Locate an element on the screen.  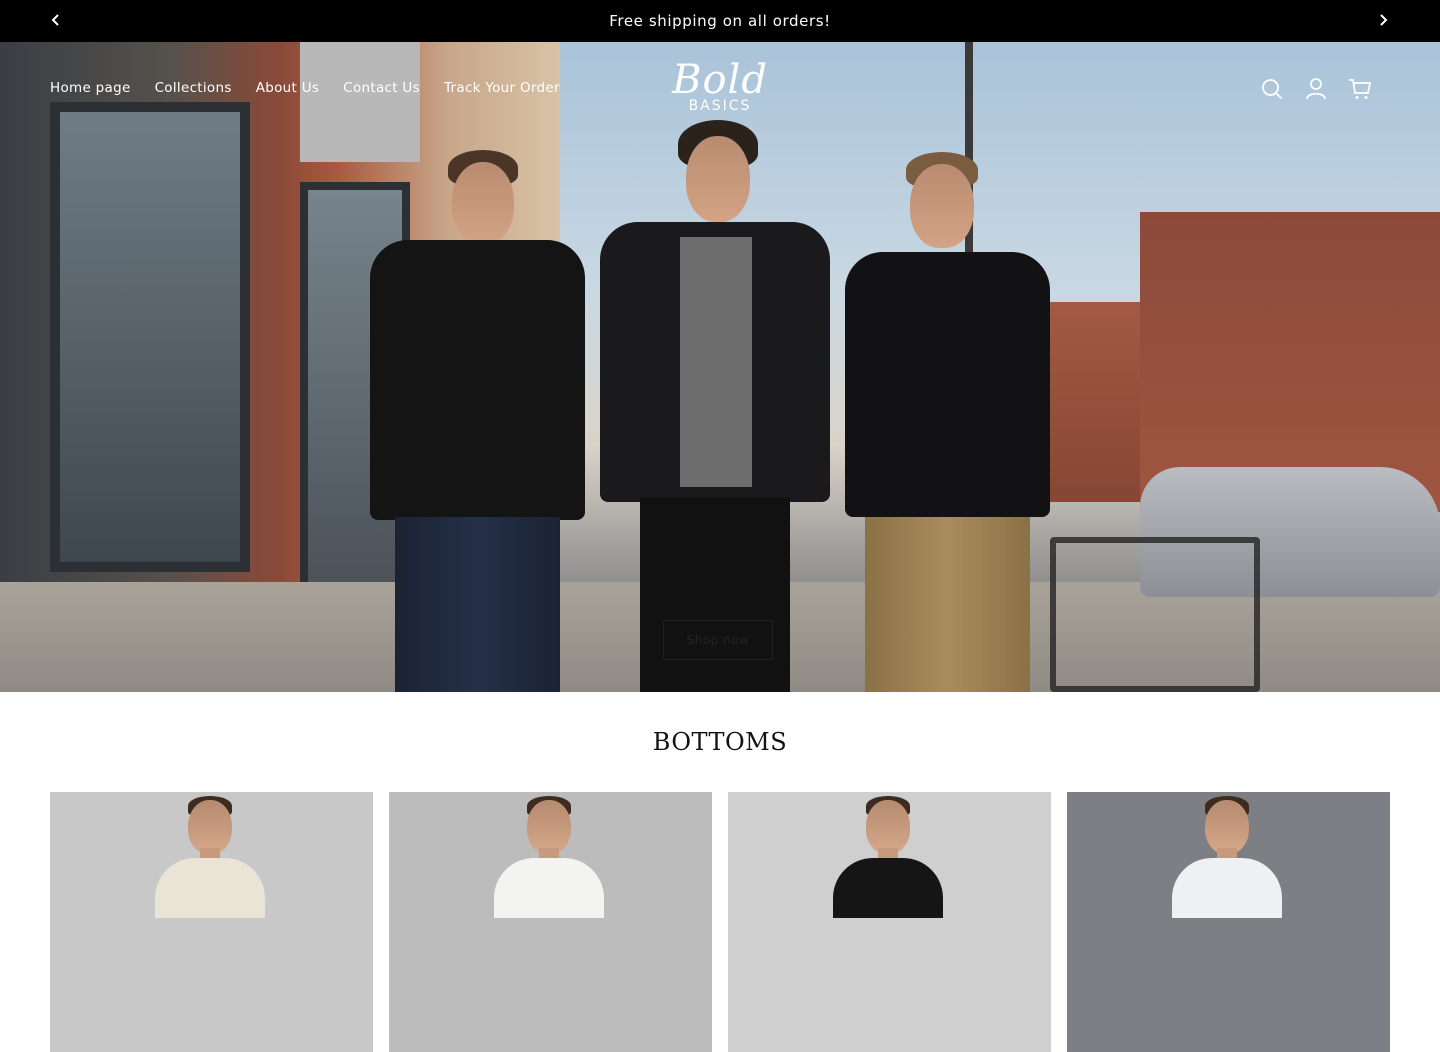
cart-button is located at coordinates (1360, 91).